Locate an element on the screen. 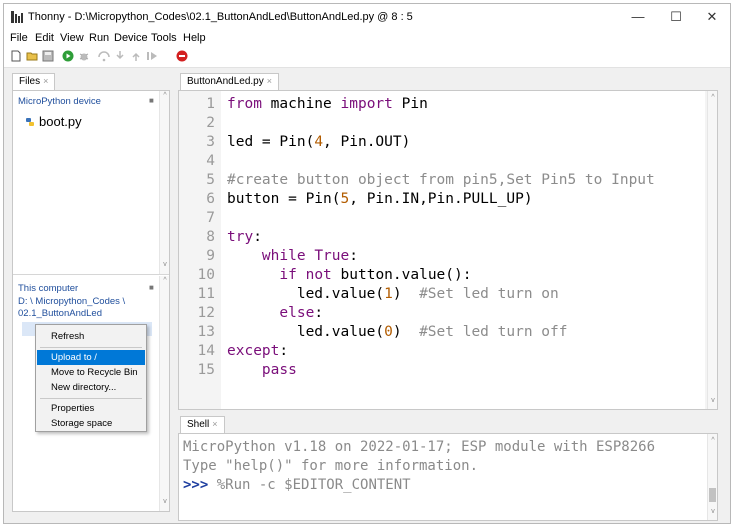 Image resolution: width=734 pixels, height=527 pixels. file-name: boot.py is located at coordinates (60, 121).